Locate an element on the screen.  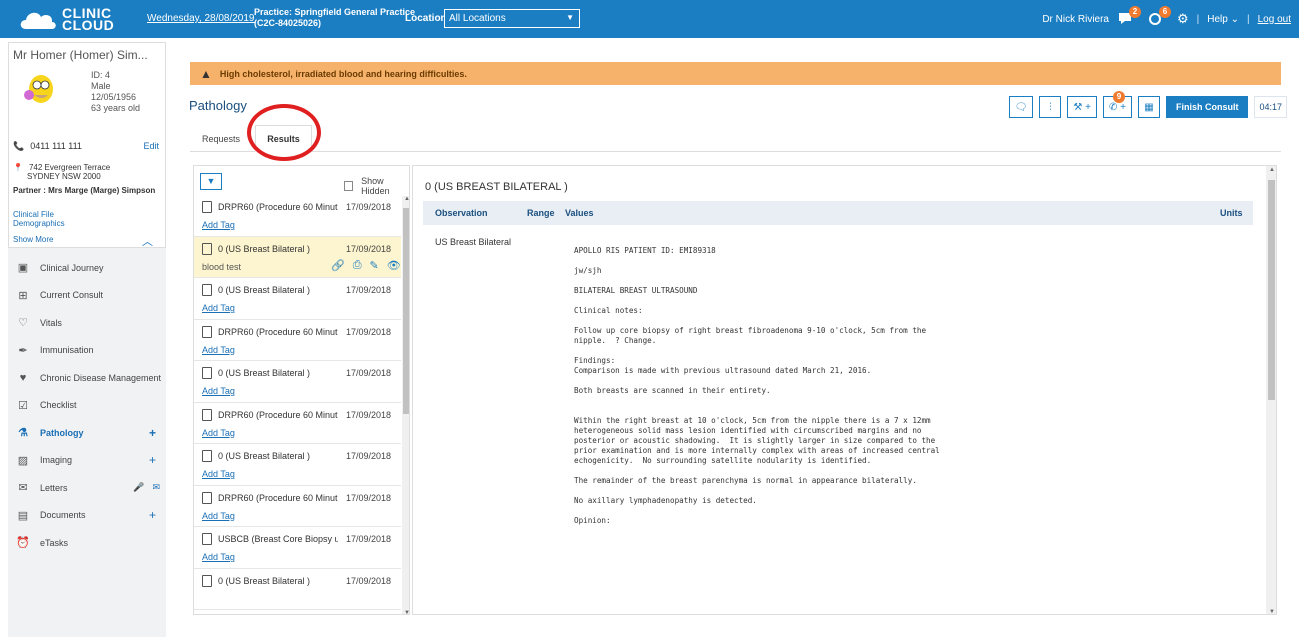
tool-icon: ⚒ + is located at coordinates (1082, 107).